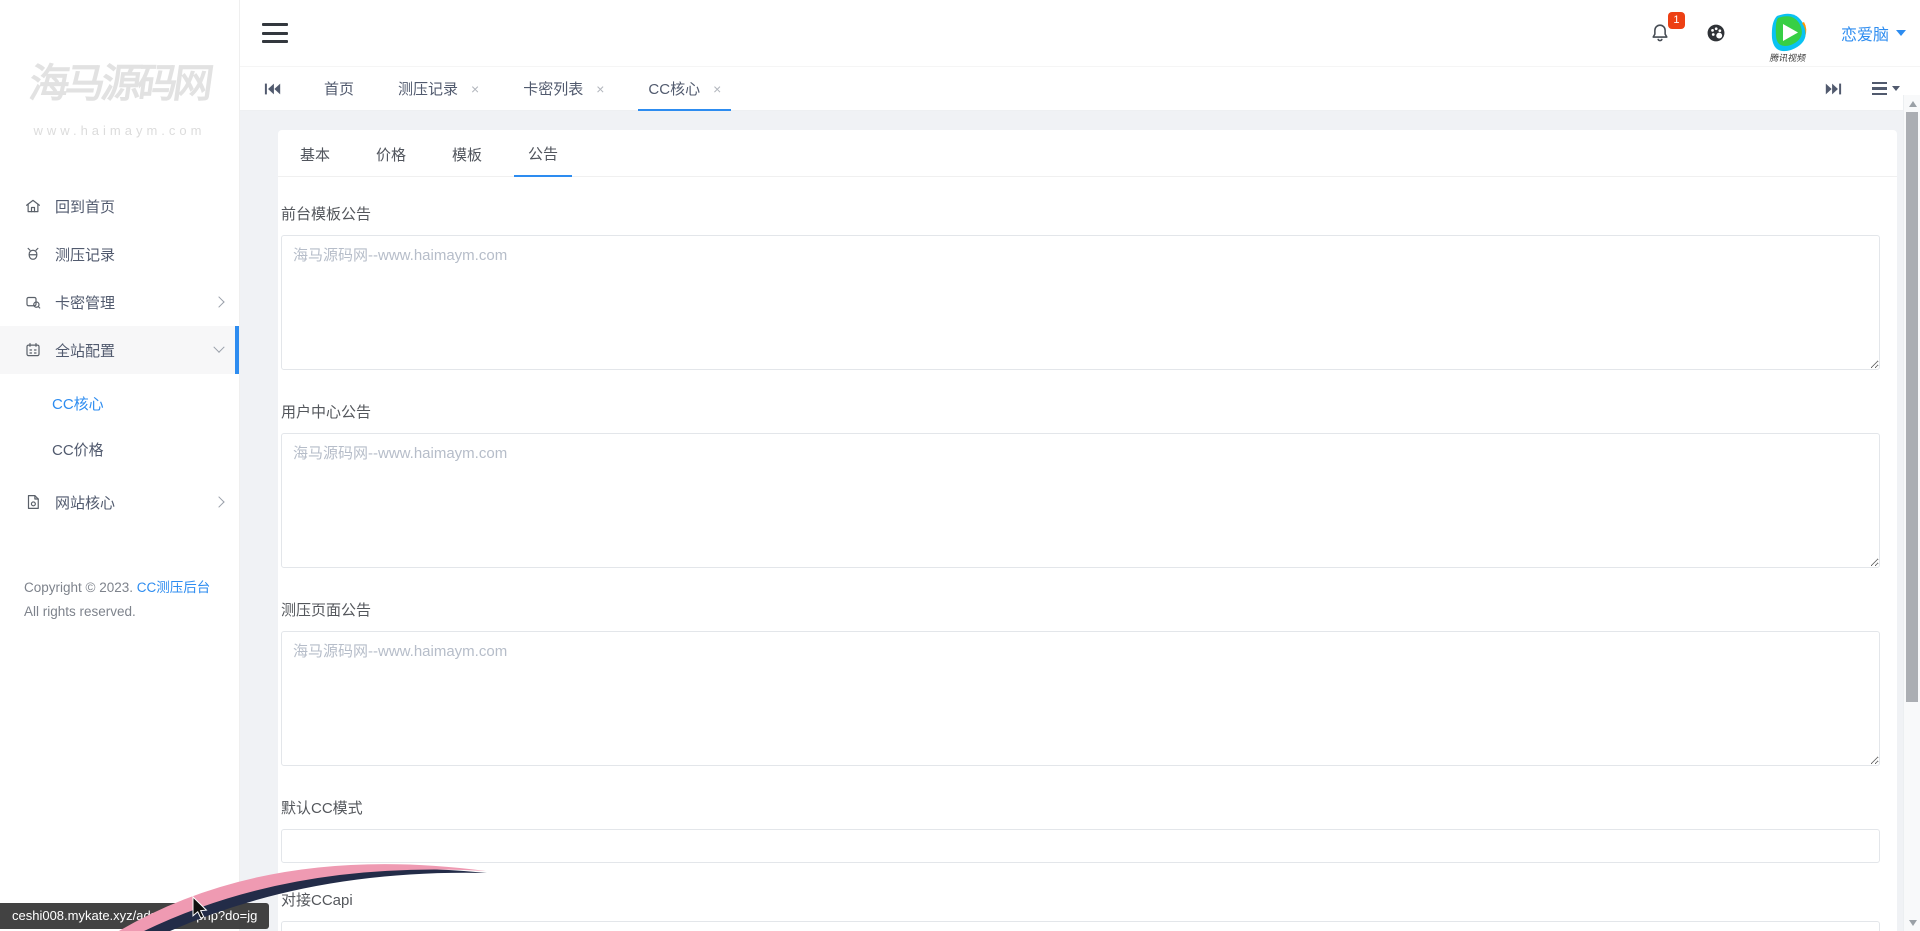 The width and height of the screenshot is (1920, 931). I want to click on tab-label: 模板, so click(467, 155).